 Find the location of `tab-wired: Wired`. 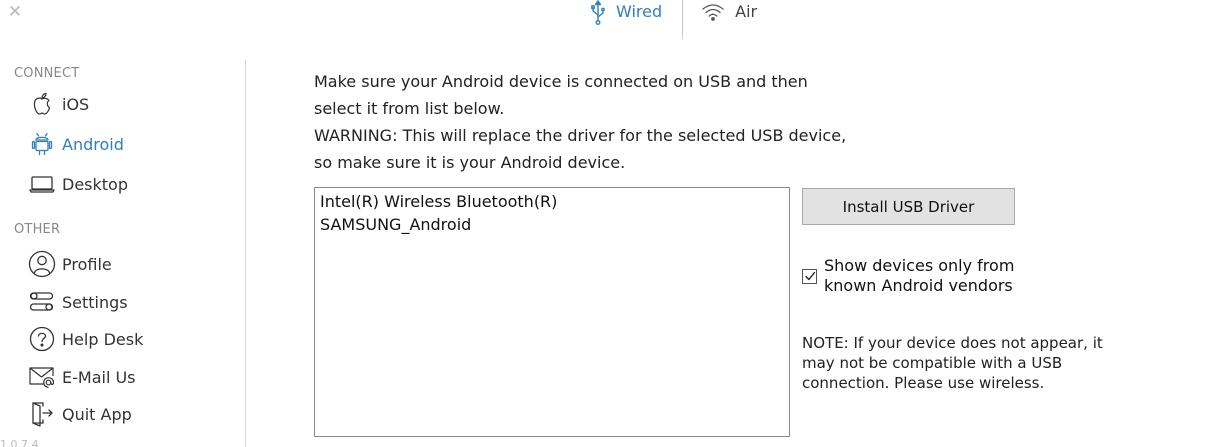

tab-wired: Wired is located at coordinates (622, 19).